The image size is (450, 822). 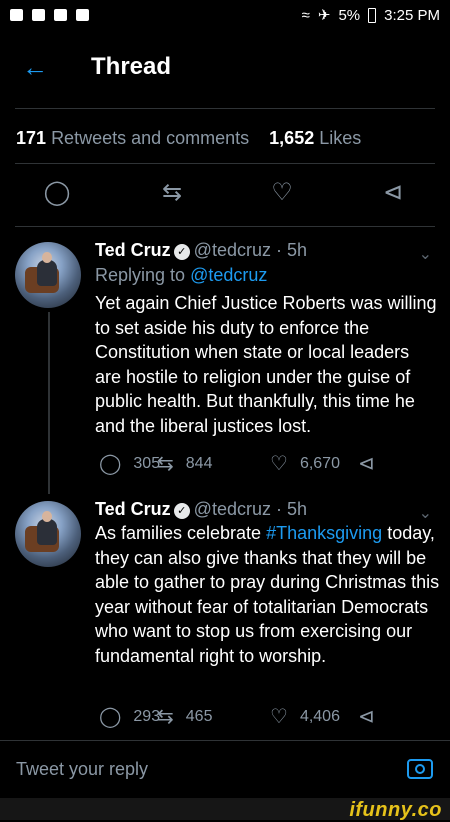 What do you see at coordinates (184, 463) in the screenshot?
I see `retweet-action: ⇆ 844` at bounding box center [184, 463].